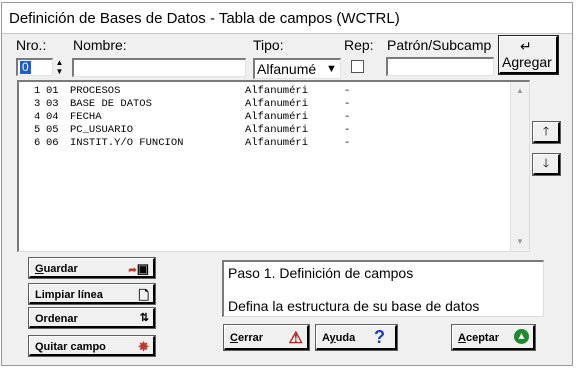 Image resolution: width=578 pixels, height=371 pixels. What do you see at coordinates (357, 66) in the screenshot?
I see `rep-checkbox` at bounding box center [357, 66].